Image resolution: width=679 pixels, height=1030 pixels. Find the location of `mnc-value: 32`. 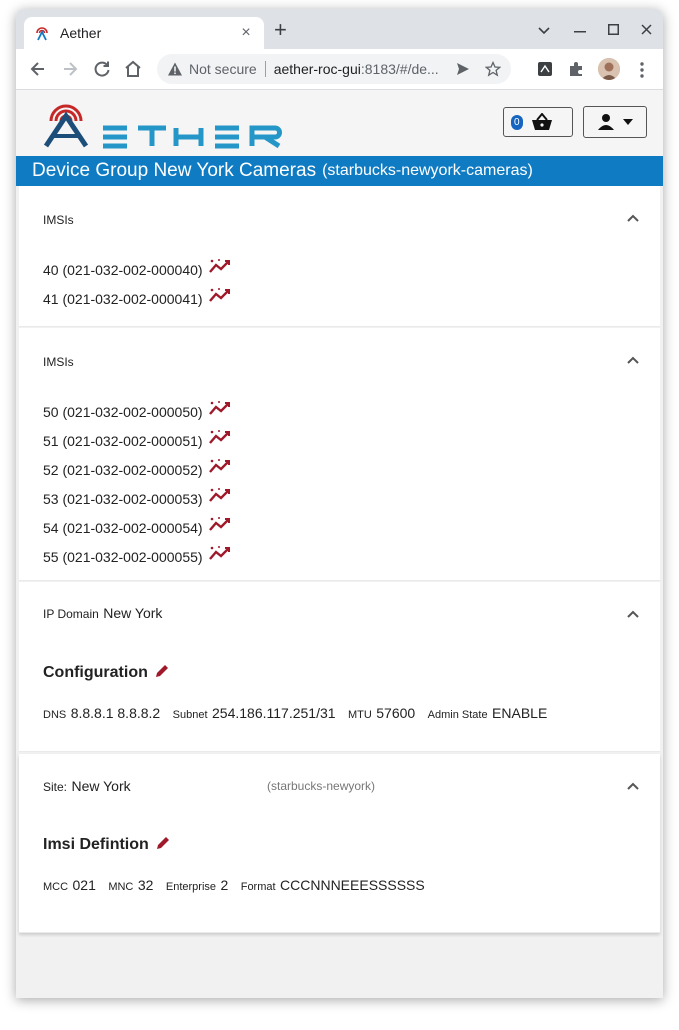

mnc-value: 32 is located at coordinates (145, 885).